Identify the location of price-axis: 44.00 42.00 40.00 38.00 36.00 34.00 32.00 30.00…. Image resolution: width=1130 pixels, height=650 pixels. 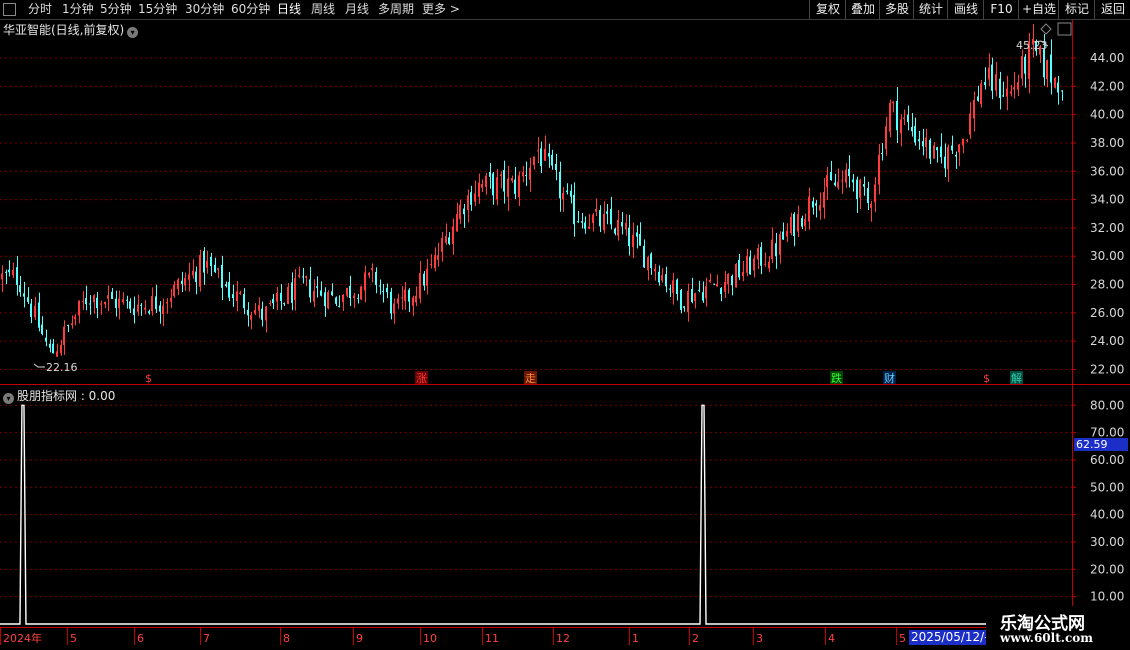
(1098, 214).